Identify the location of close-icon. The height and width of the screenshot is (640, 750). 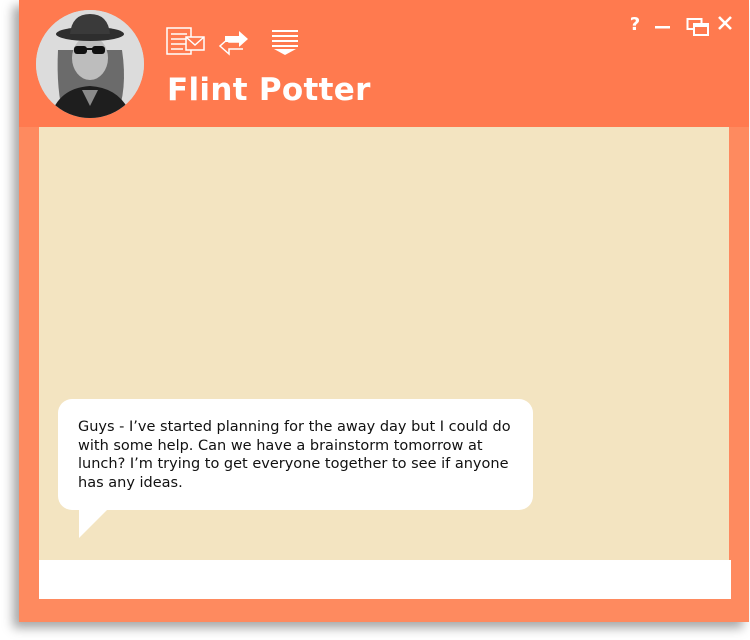
(725, 23).